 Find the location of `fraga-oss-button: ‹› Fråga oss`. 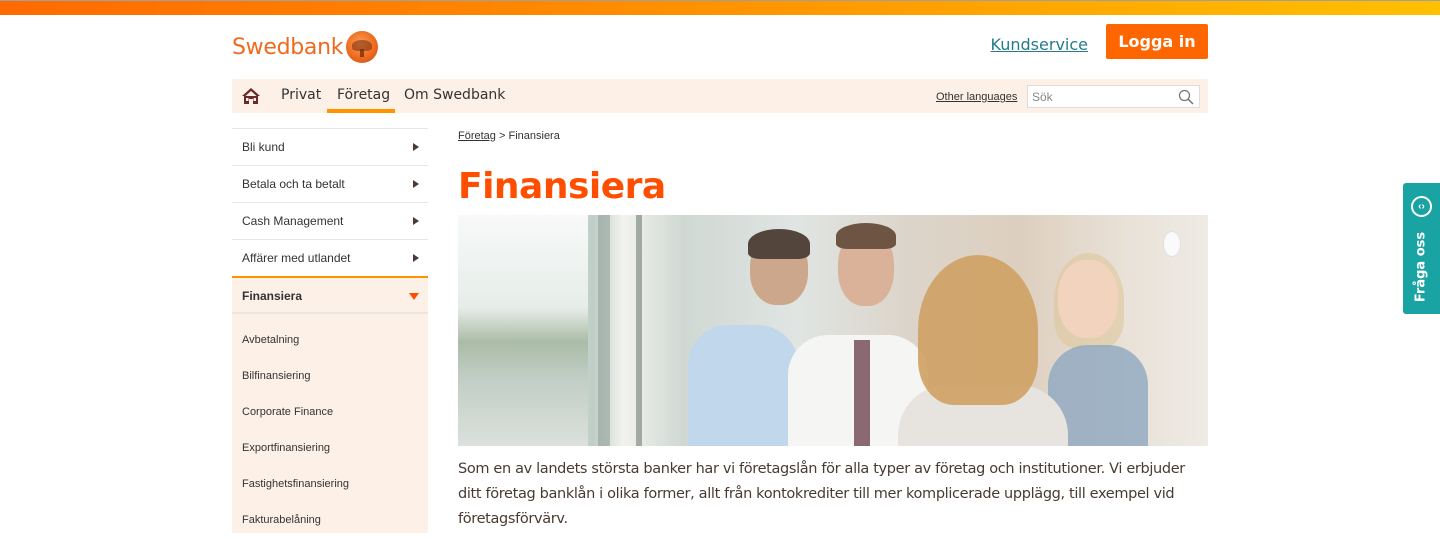

fraga-oss-button: ‹› Fråga oss is located at coordinates (1421, 248).